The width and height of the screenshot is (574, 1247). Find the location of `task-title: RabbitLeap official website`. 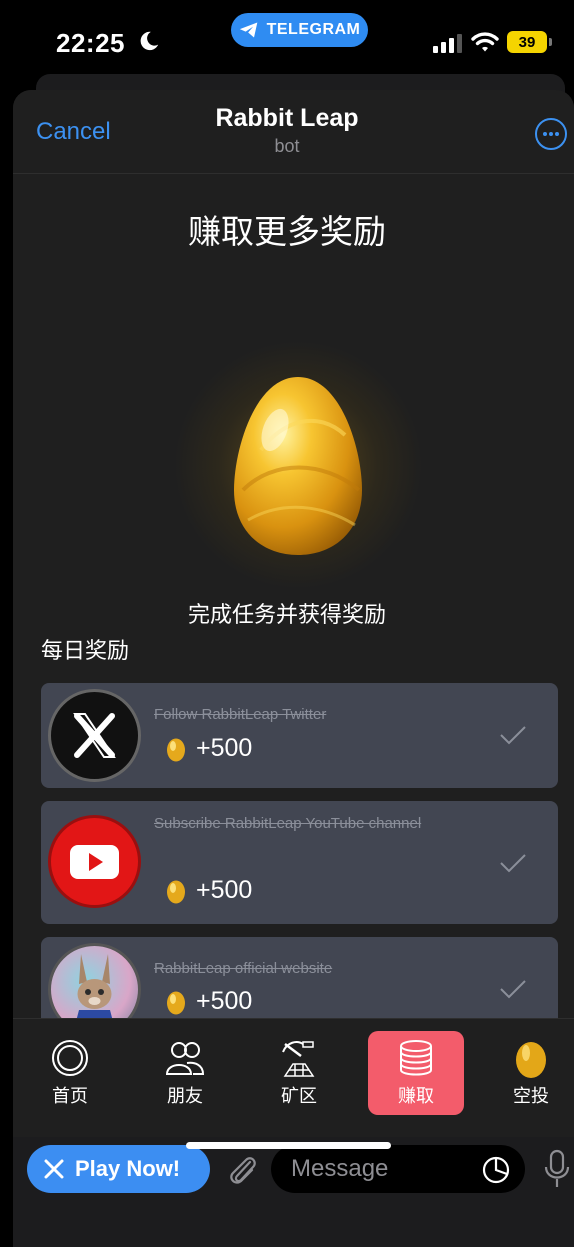

task-title: RabbitLeap official website is located at coordinates (243, 968).